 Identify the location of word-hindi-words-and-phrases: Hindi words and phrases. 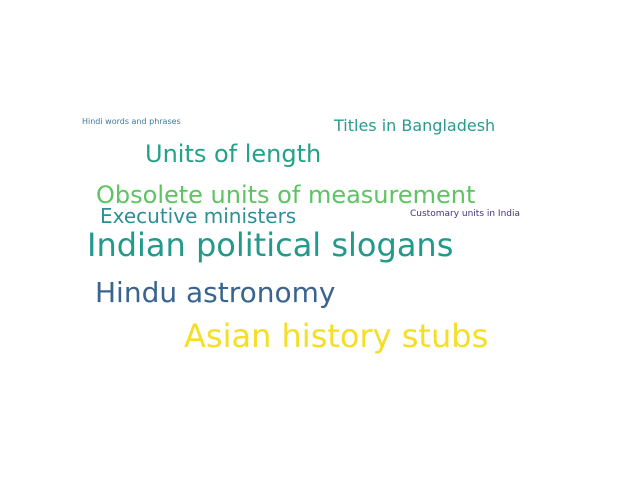
(131, 121).